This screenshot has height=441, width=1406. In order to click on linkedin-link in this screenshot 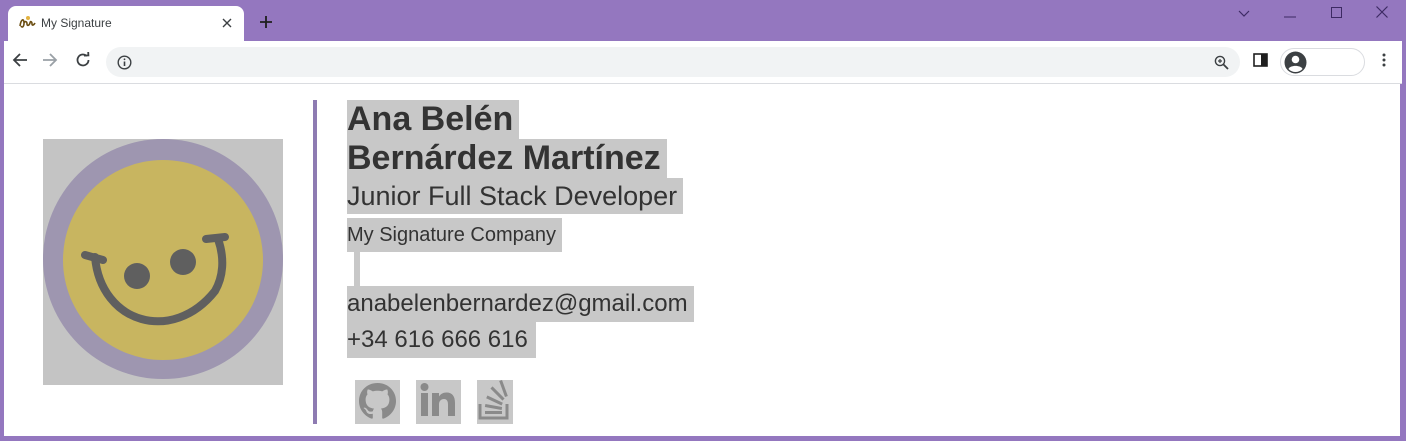, I will do `click(438, 402)`.